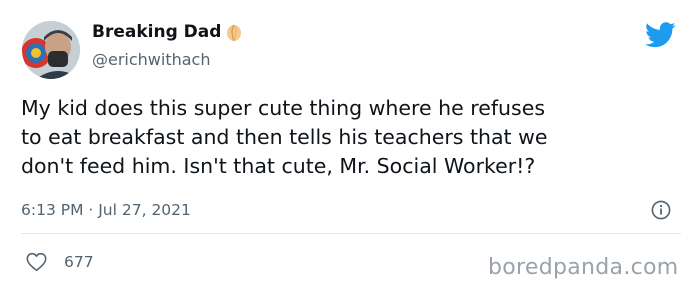  I want to click on like-count: 677, so click(79, 262).